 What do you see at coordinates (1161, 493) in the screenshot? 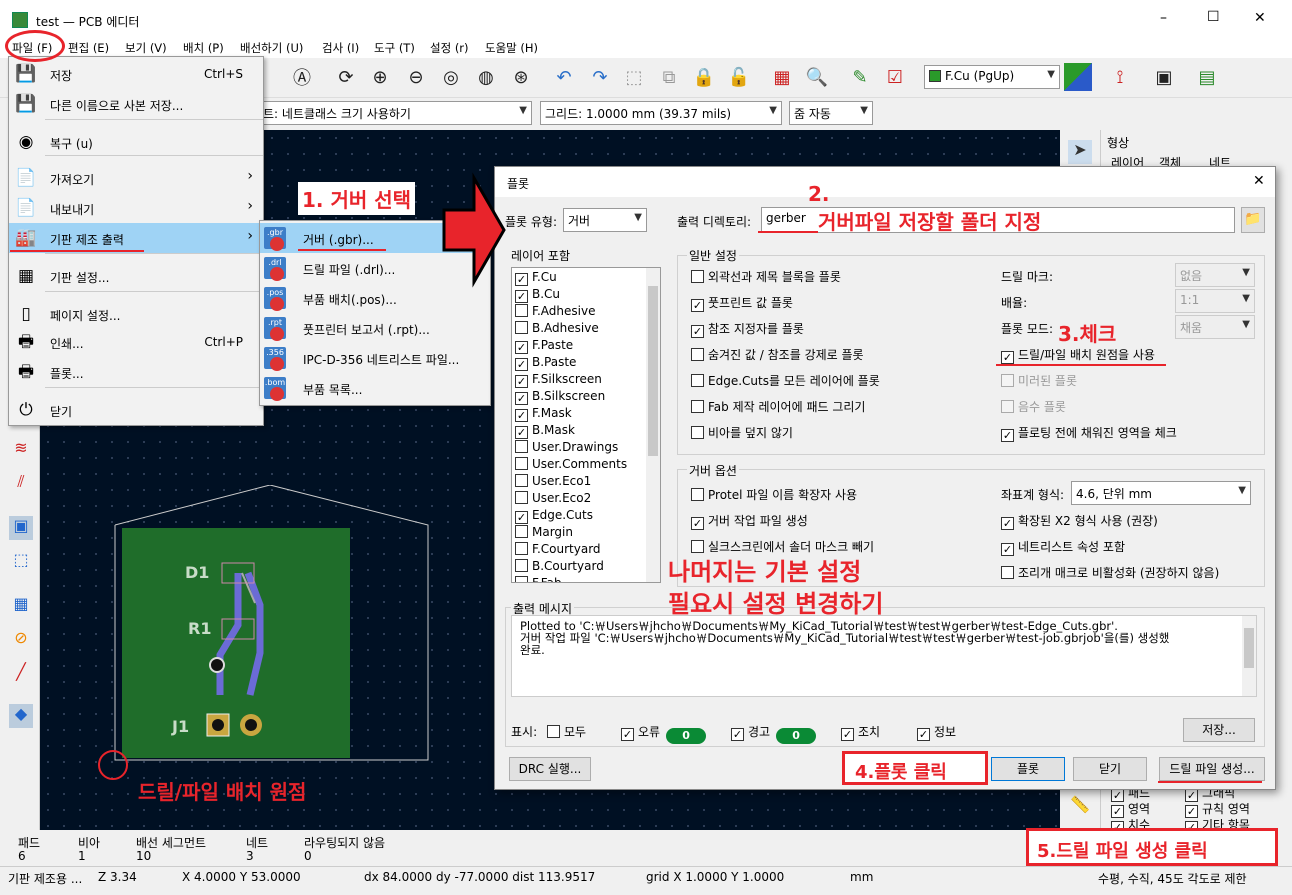
I see `coord-format-select: 4.6, 단위 mm ▼` at bounding box center [1161, 493].